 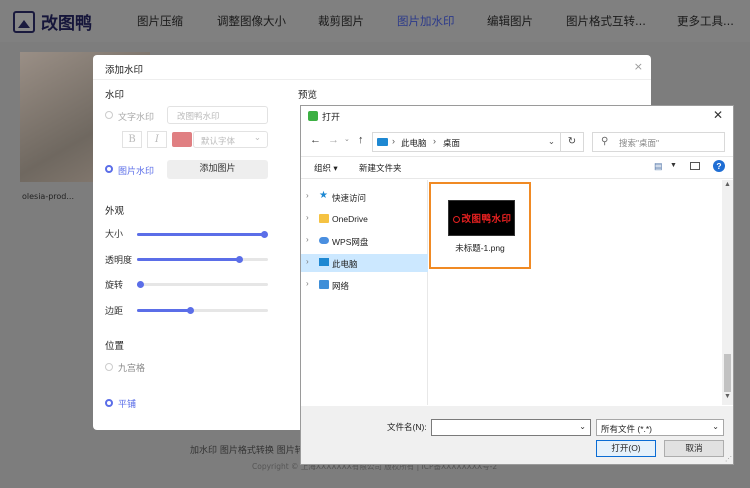 What do you see at coordinates (182, 139) in the screenshot?
I see `color-picker` at bounding box center [182, 139].